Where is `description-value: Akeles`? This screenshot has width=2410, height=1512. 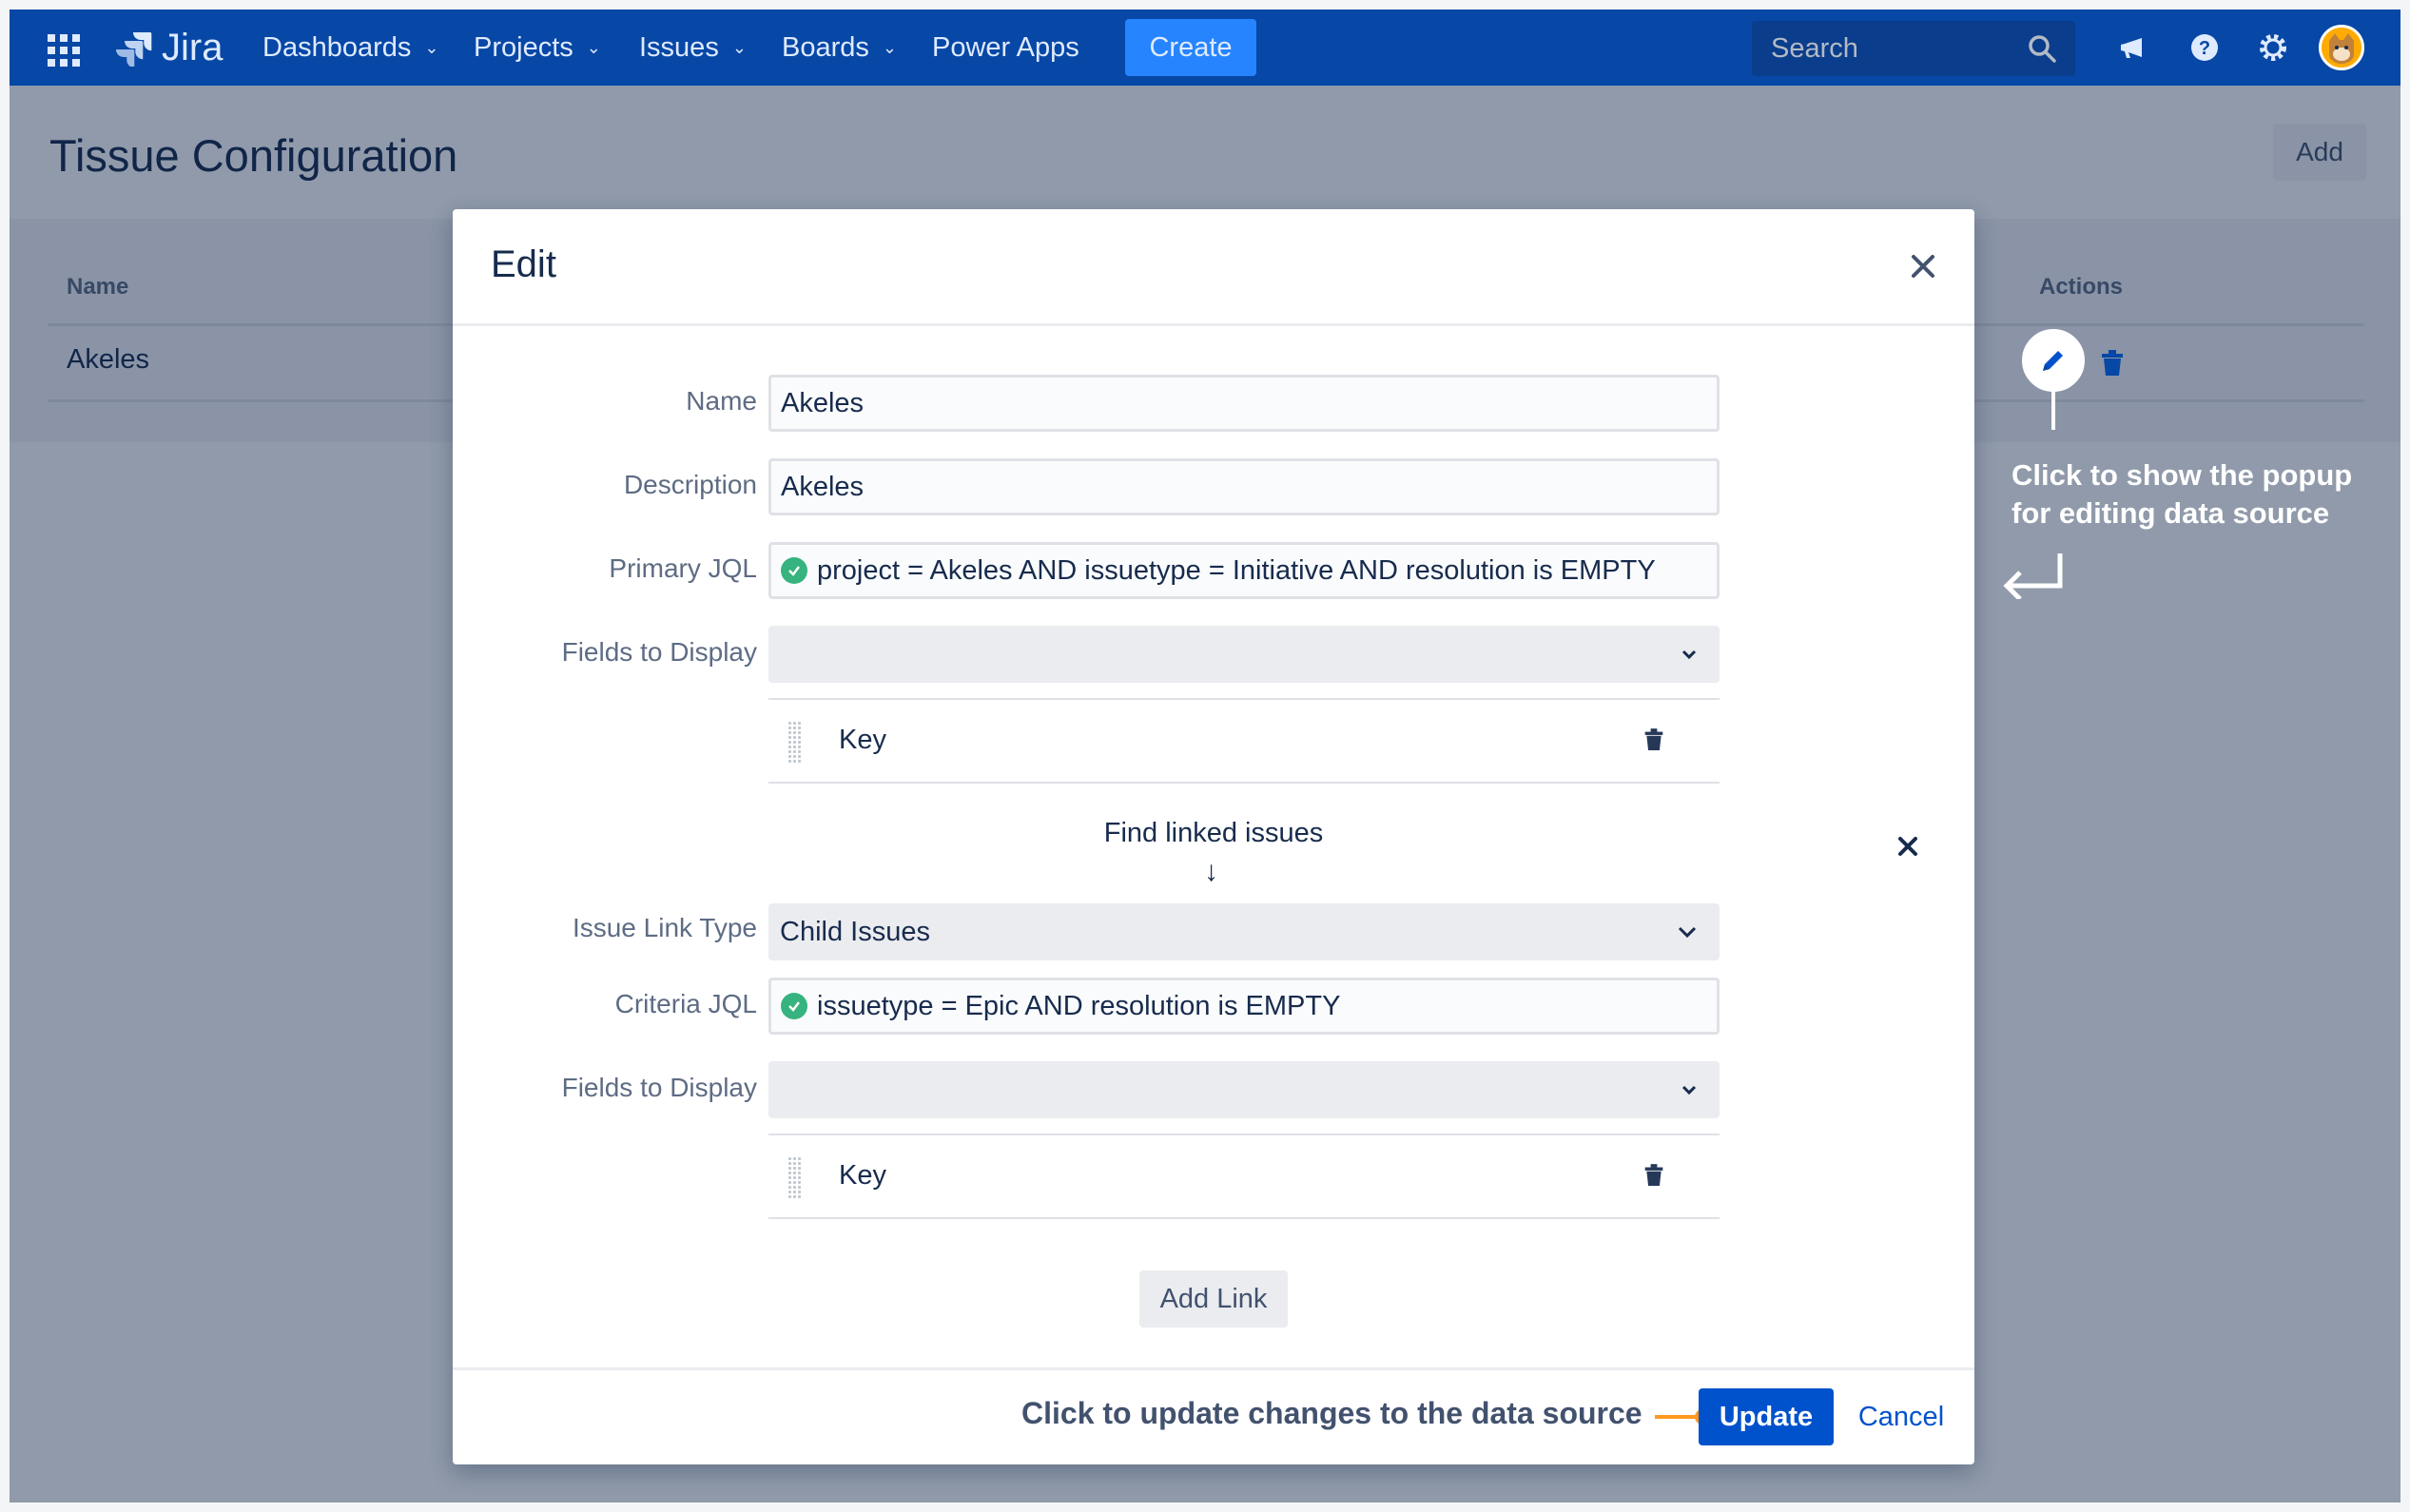
description-value: Akeles is located at coordinates (823, 486).